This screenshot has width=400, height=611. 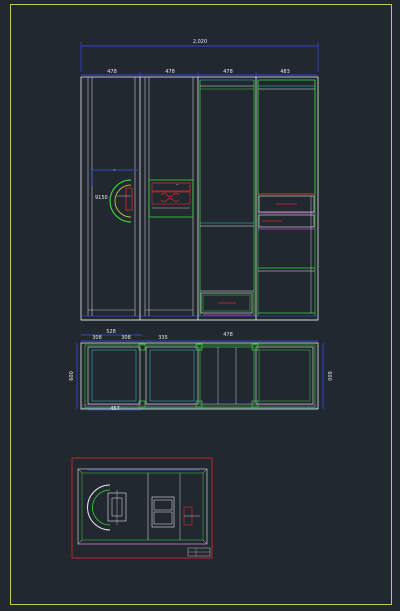 What do you see at coordinates (115, 409) in the screenshot?
I see `plan-bottom-dim: 457` at bounding box center [115, 409].